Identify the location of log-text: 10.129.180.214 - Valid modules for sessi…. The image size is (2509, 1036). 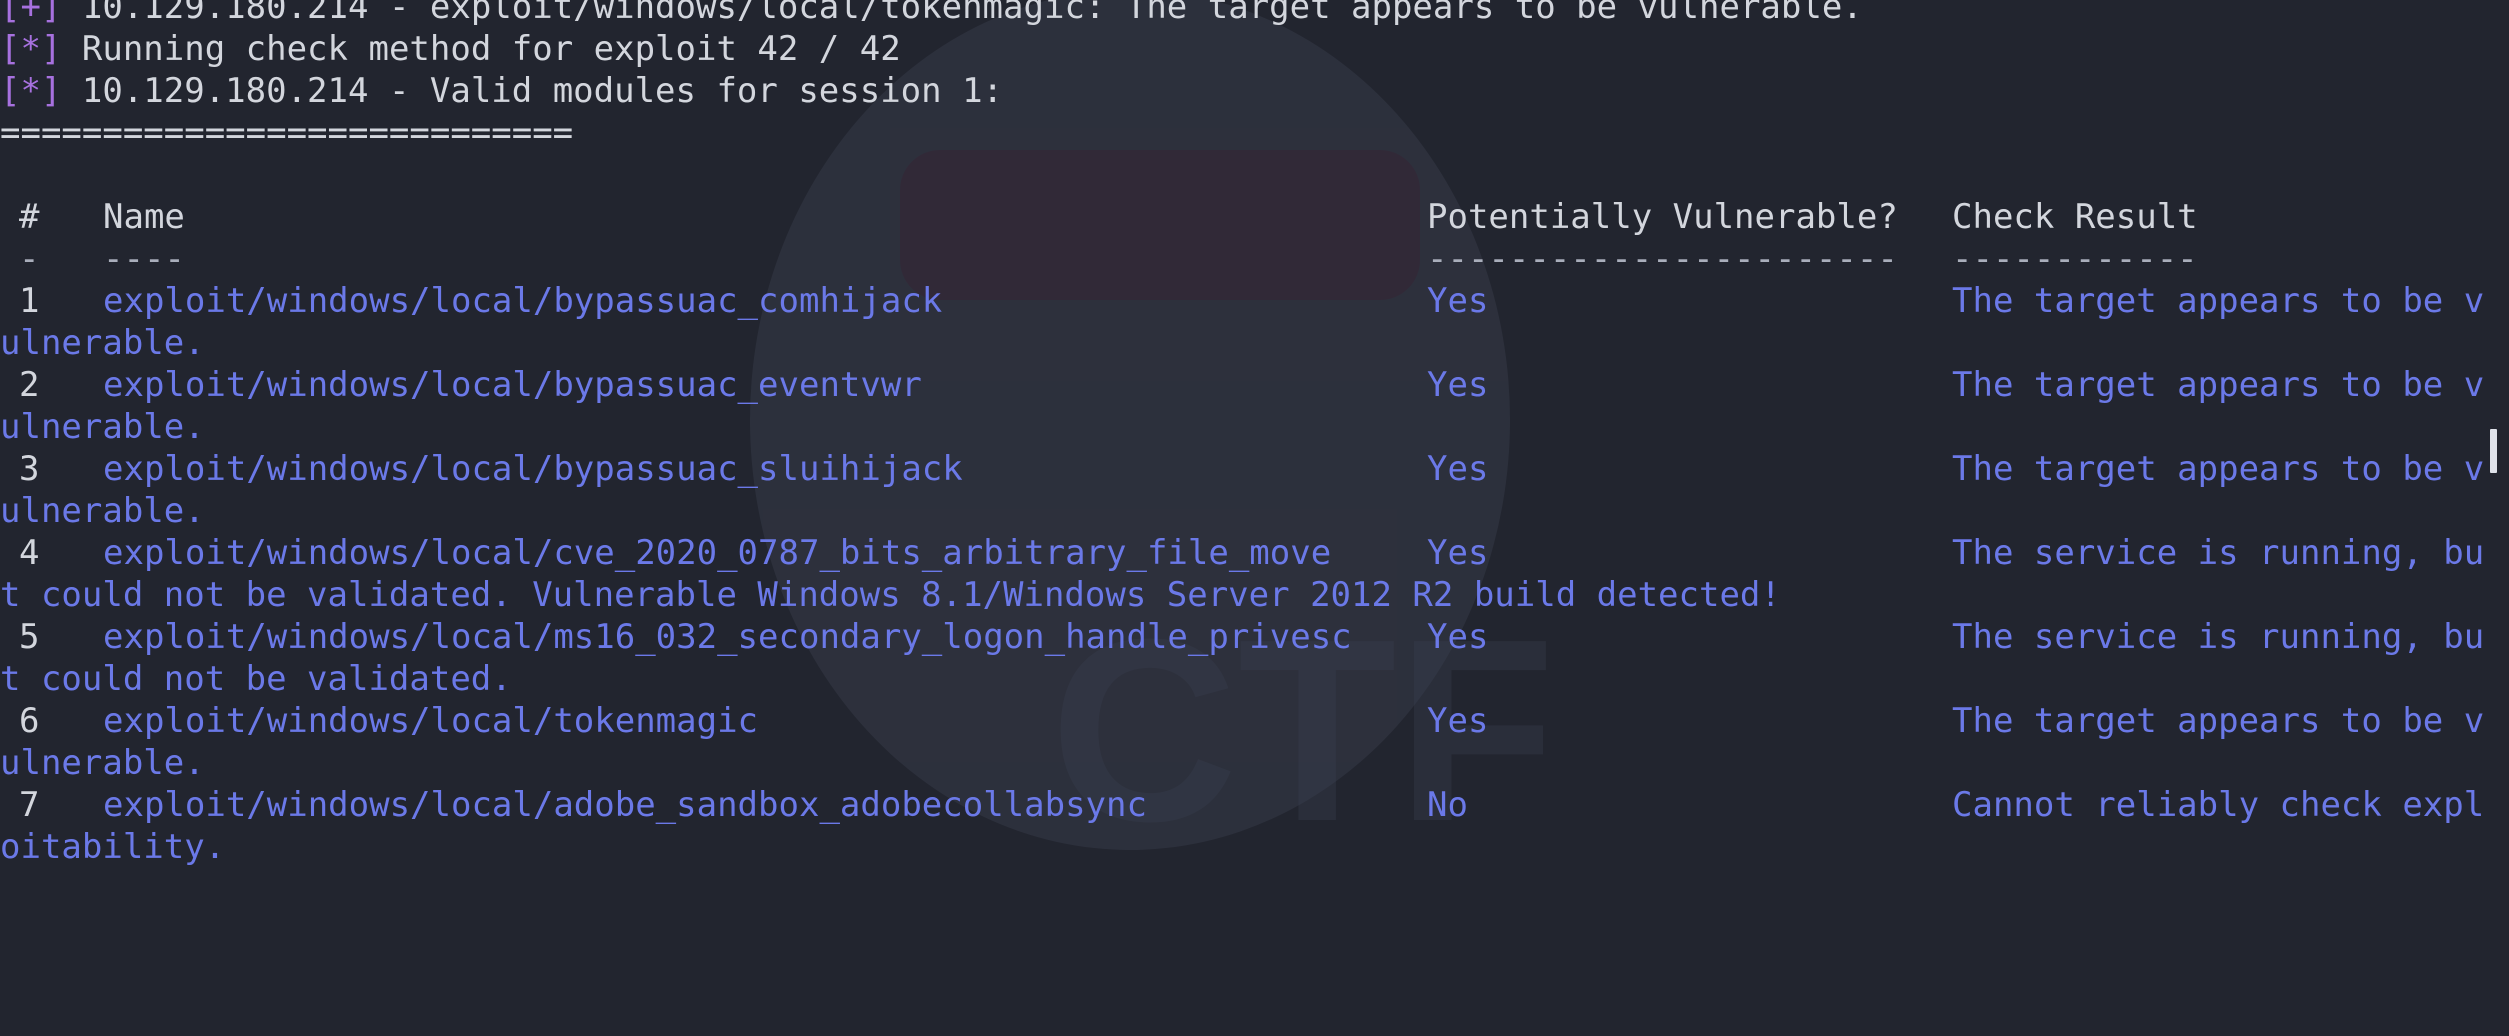
(532, 91).